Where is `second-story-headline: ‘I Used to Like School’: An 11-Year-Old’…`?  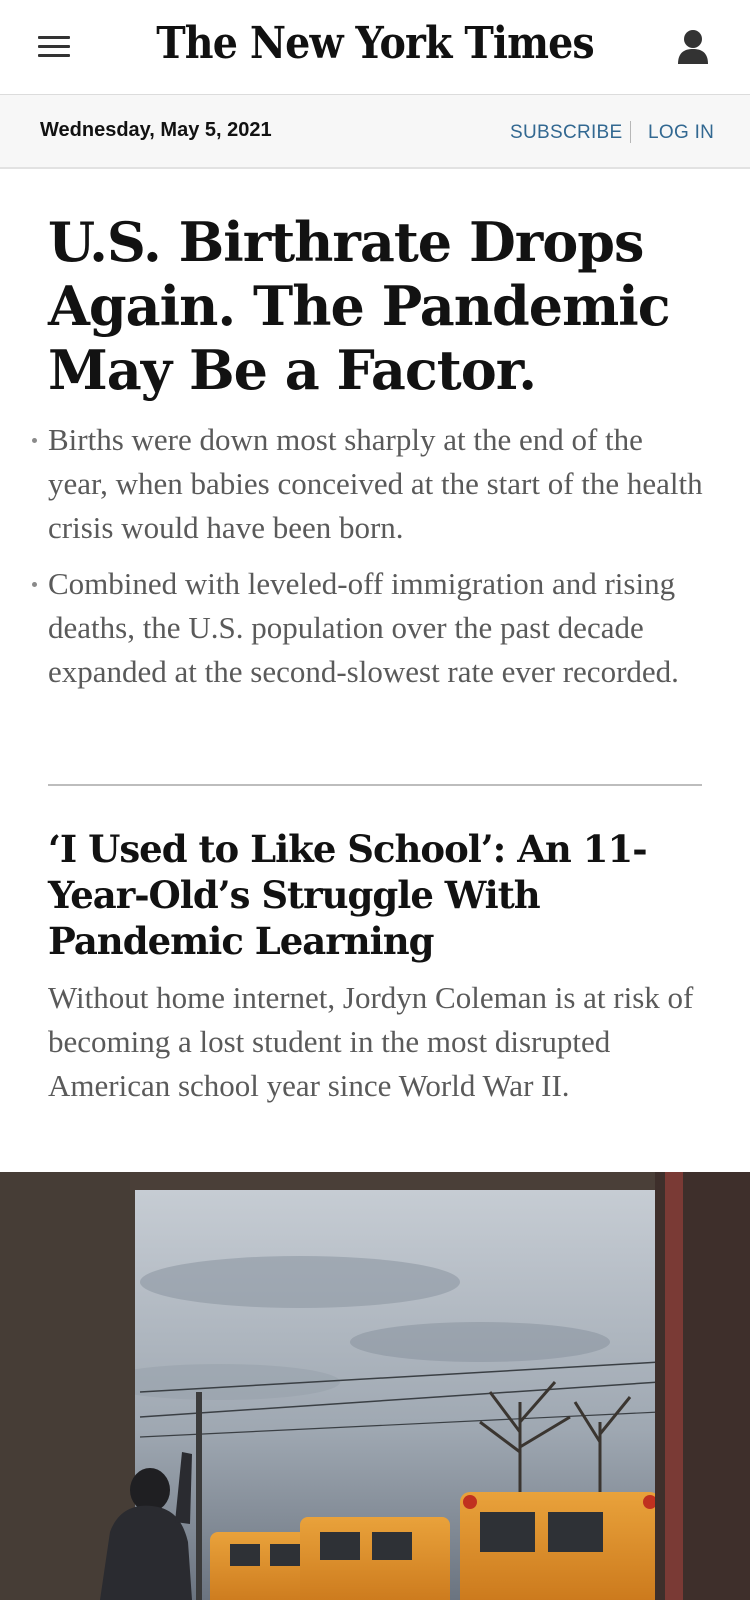 second-story-headline: ‘I Used to Like School’: An 11-Year-Old’… is located at coordinates (383, 895).